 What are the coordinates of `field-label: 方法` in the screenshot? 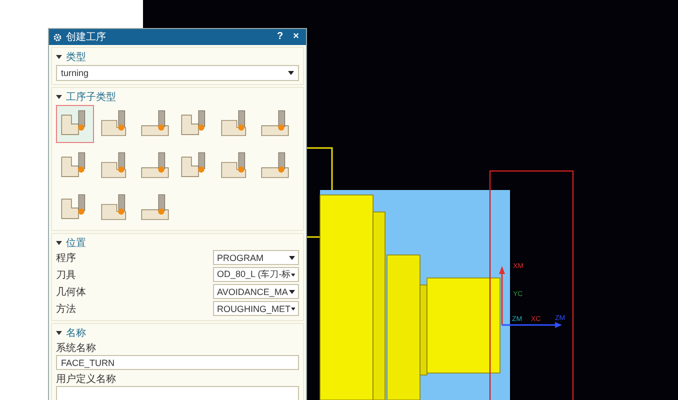 It's located at (66, 309).